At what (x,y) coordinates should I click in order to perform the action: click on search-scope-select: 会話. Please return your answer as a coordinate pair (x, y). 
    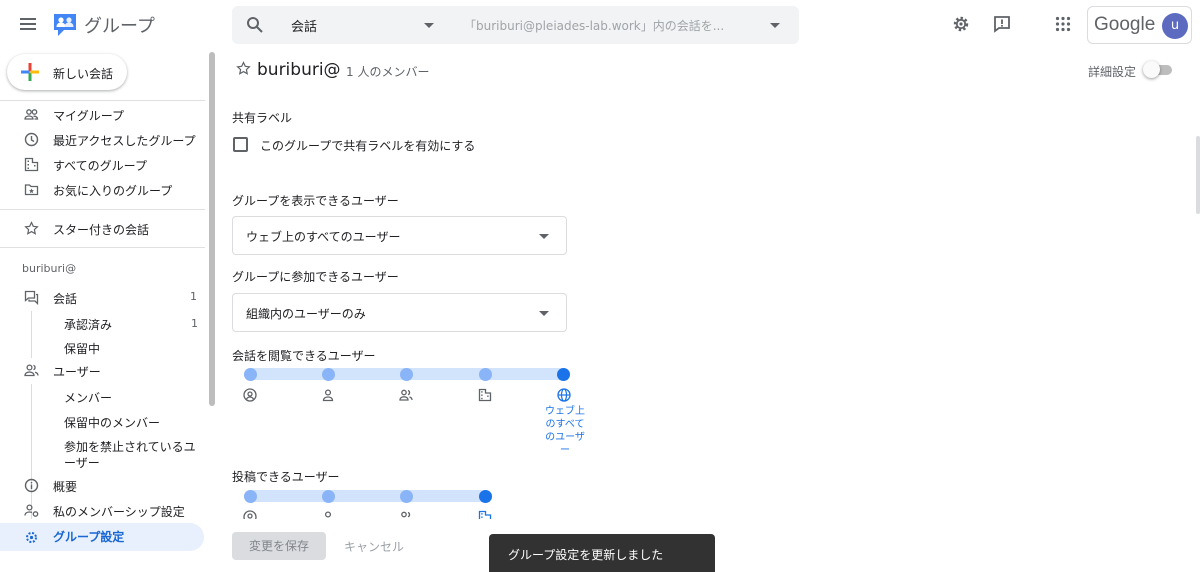
    Looking at the image, I should click on (304, 25).